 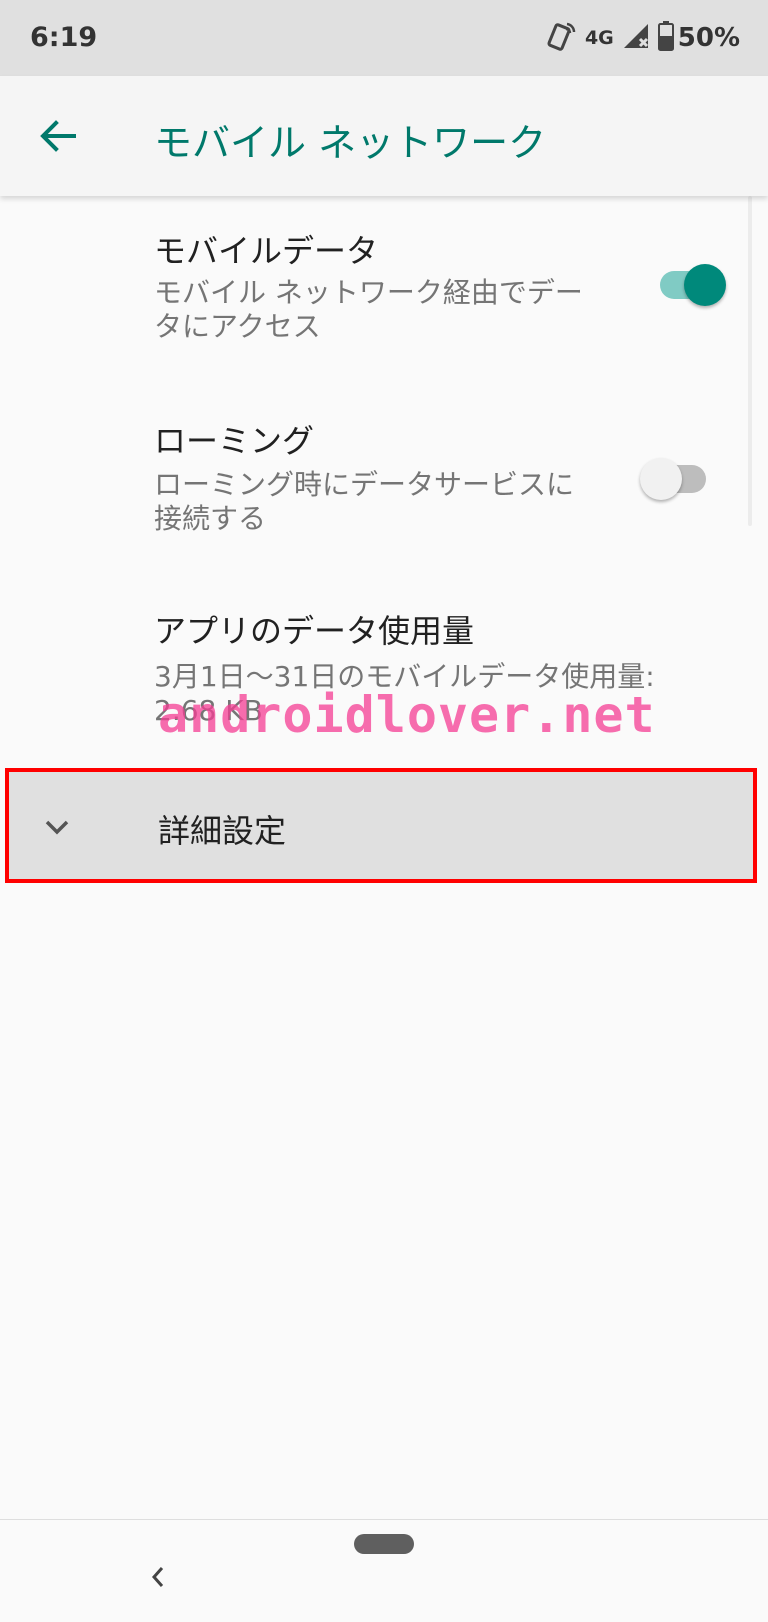 I want to click on chevron-left-icon, so click(x=158, y=1577).